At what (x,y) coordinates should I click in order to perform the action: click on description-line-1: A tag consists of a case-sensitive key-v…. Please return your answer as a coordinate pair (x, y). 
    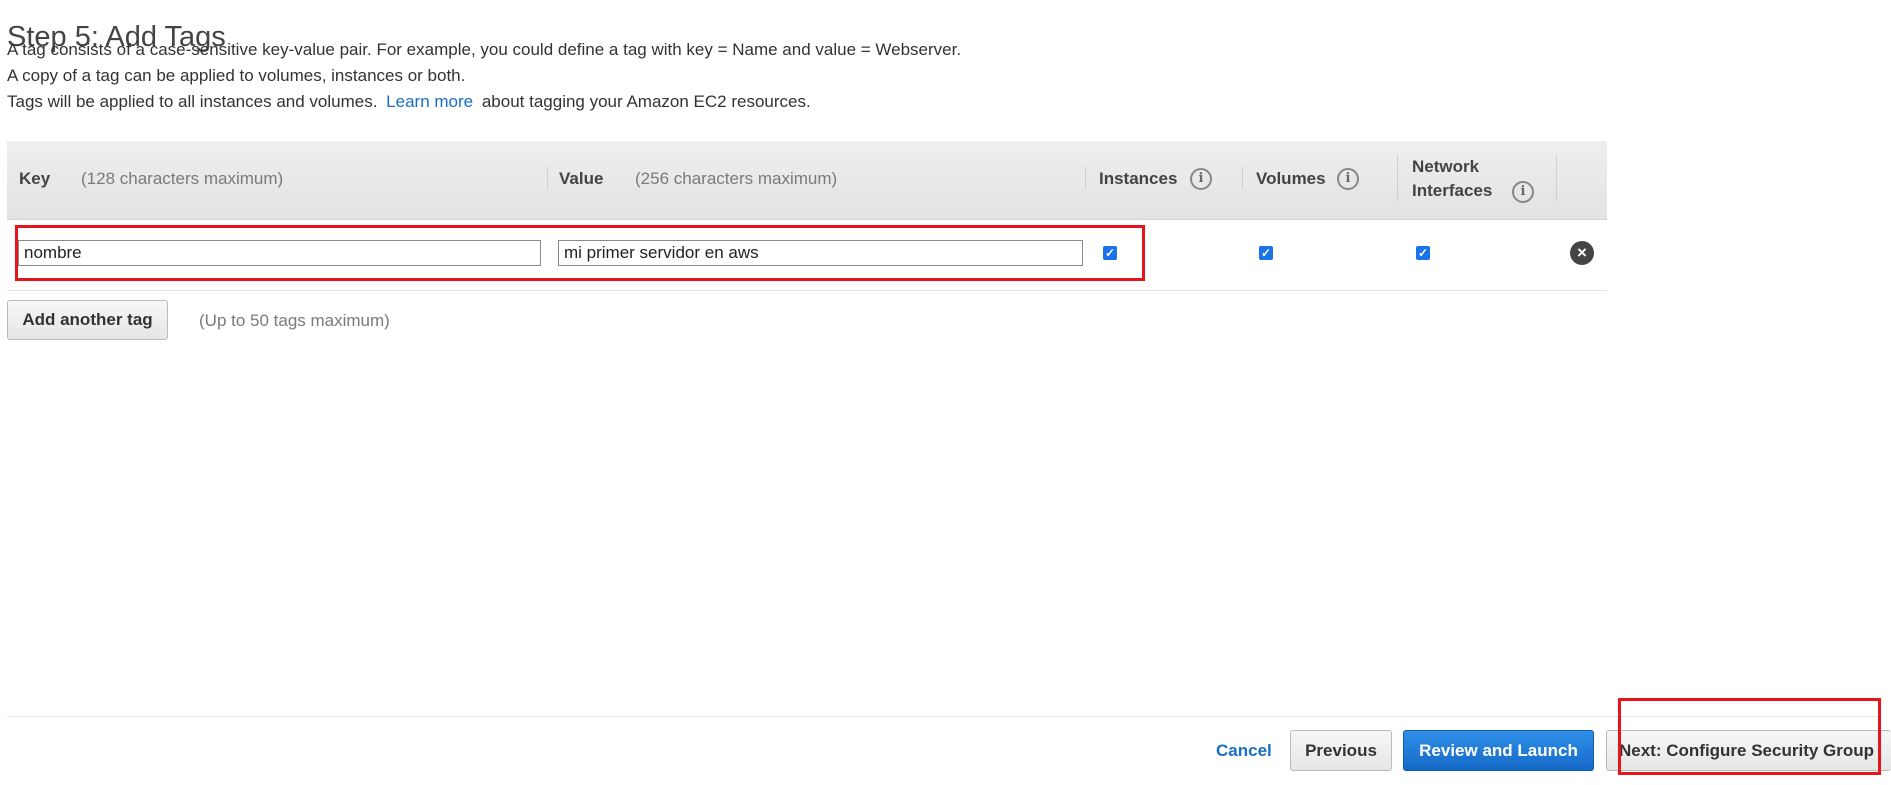
    Looking at the image, I should click on (484, 49).